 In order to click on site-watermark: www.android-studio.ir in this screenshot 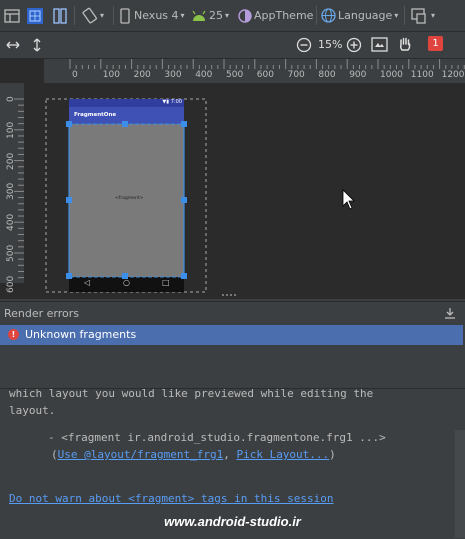, I will do `click(232, 521)`.